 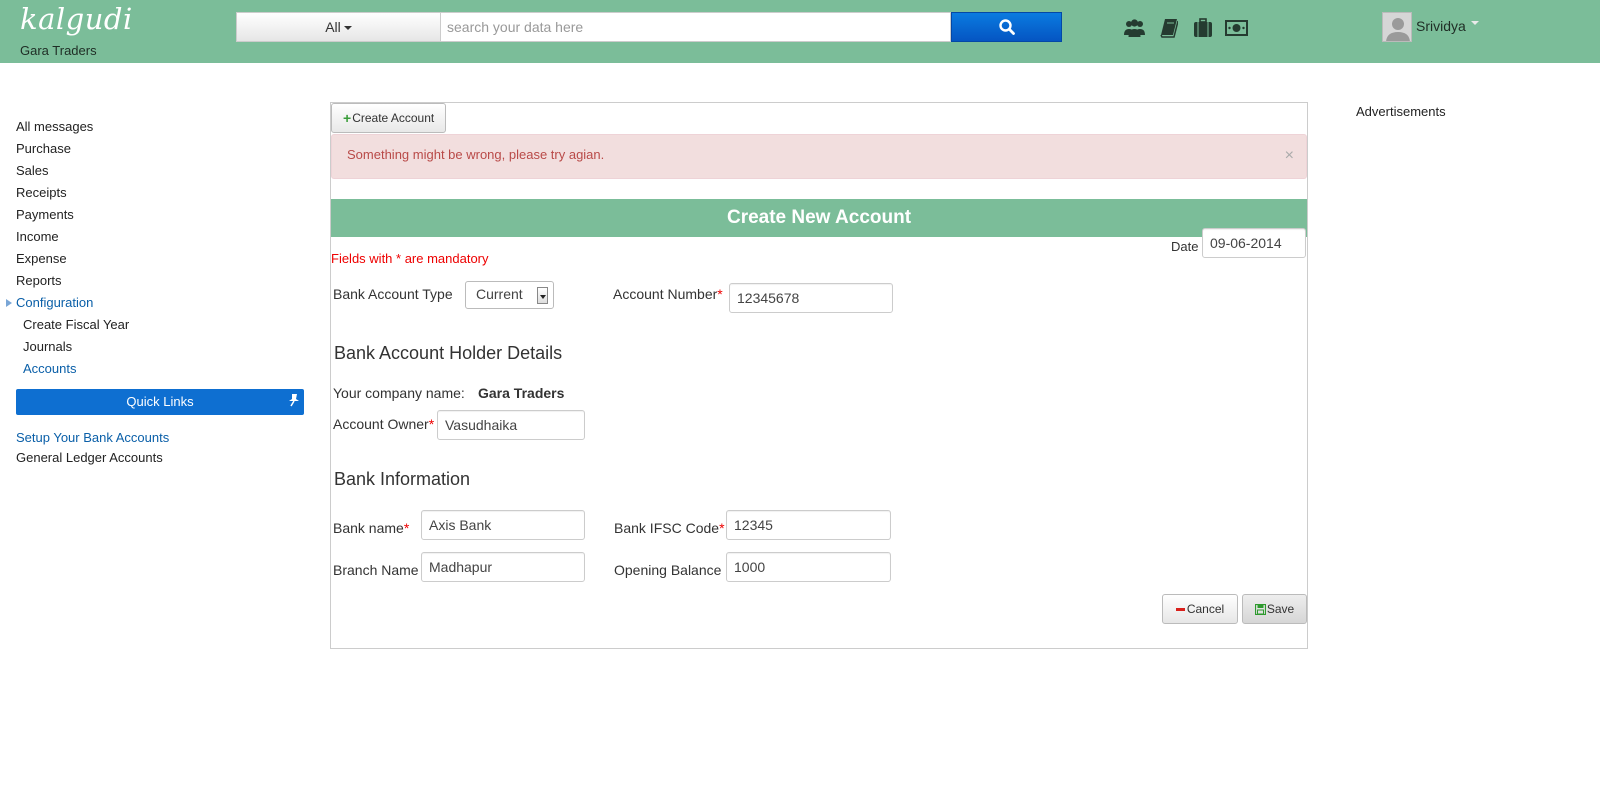 I want to click on bank-name-field, so click(x=503, y=525).